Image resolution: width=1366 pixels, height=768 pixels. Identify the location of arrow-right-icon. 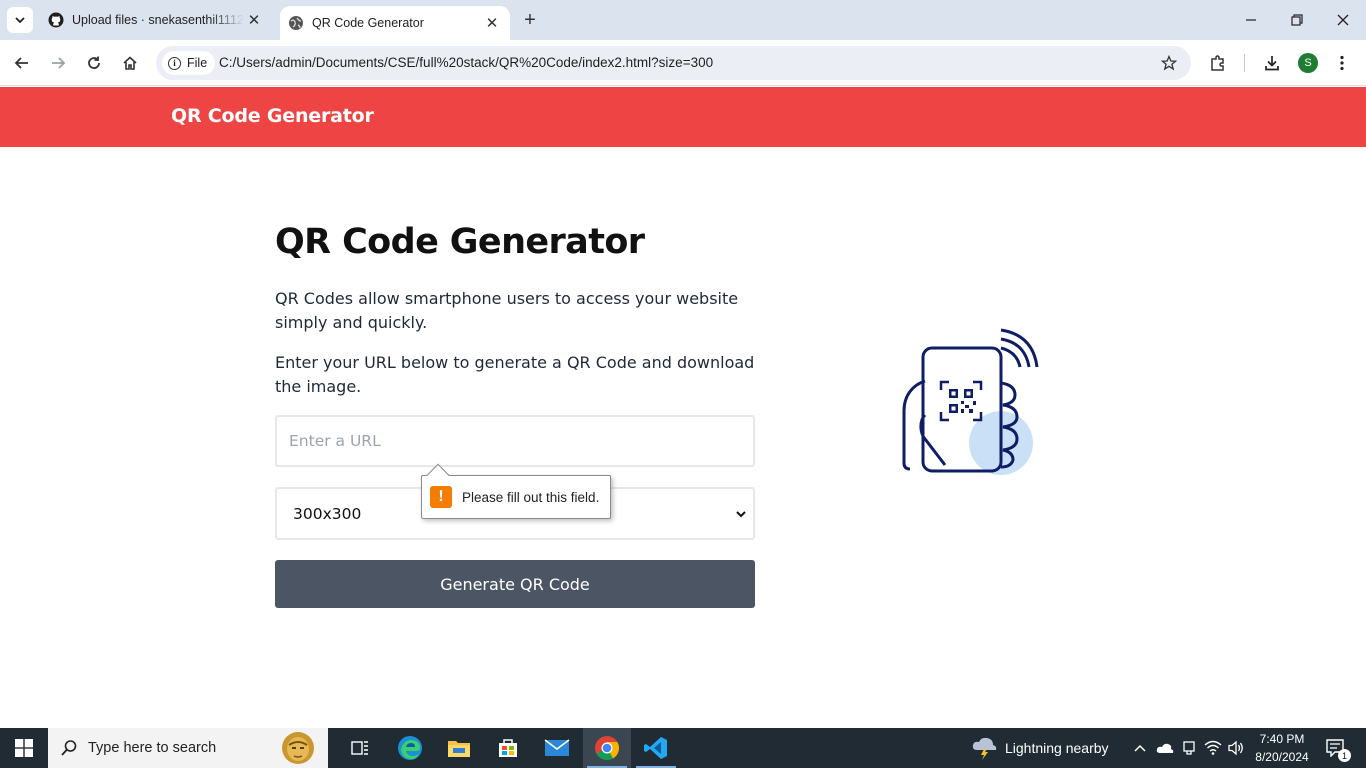
(59, 63).